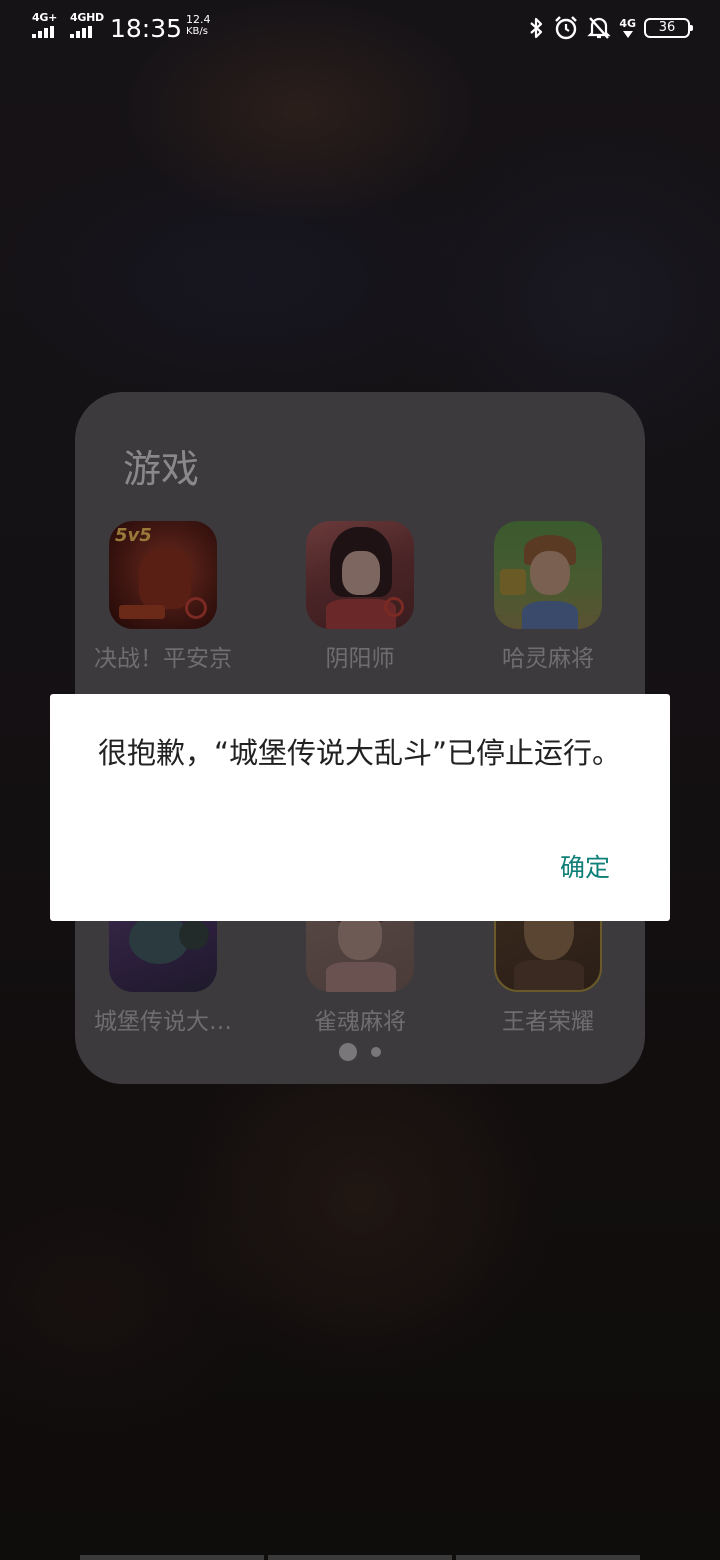 The image size is (720, 1560). Describe the element at coordinates (44, 17) in the screenshot. I see `sim1-network-label: 4G+` at that location.